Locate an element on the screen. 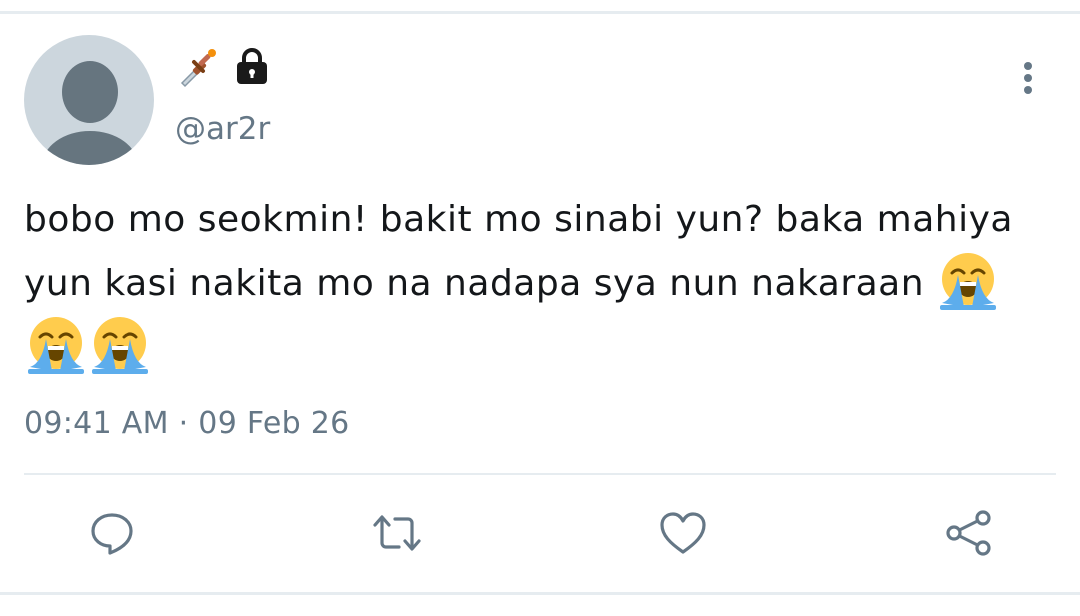 The image size is (1080, 616). avatar-shoulders-shape is located at coordinates (90, 148).